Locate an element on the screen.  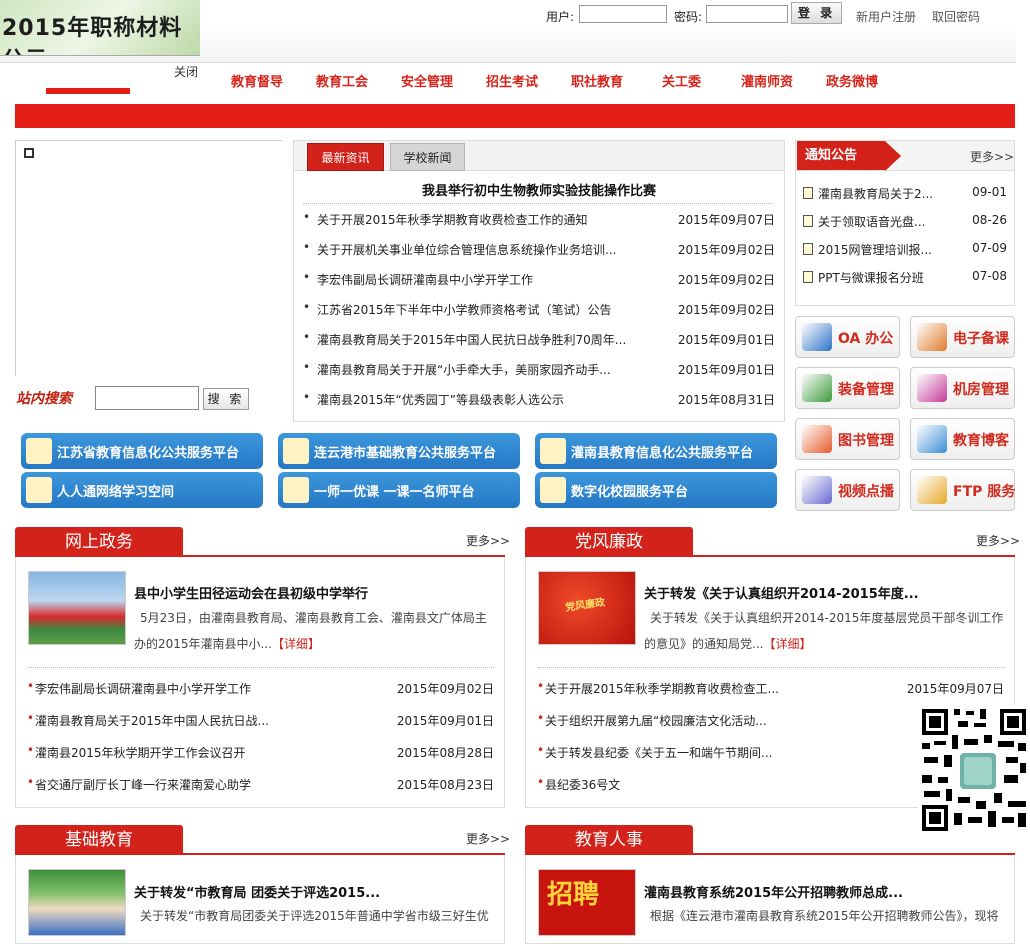
list-item: 关于领取语音光盘... 08-26 is located at coordinates (905, 222).